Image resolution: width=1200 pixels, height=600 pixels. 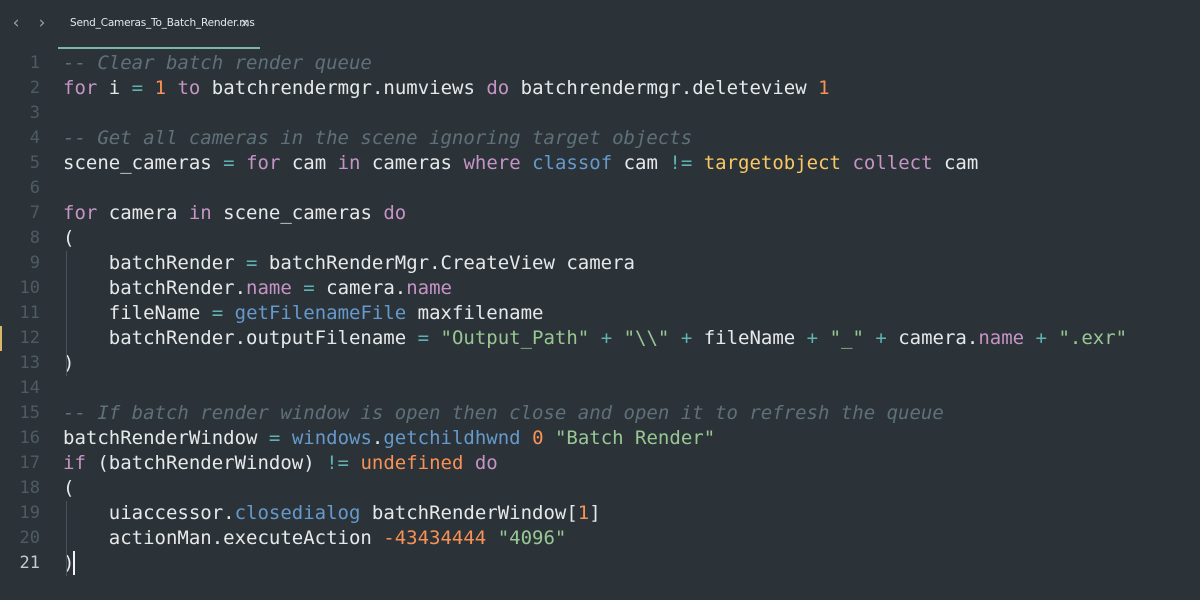 I want to click on chevron-right-icon: ›, so click(x=42, y=23).